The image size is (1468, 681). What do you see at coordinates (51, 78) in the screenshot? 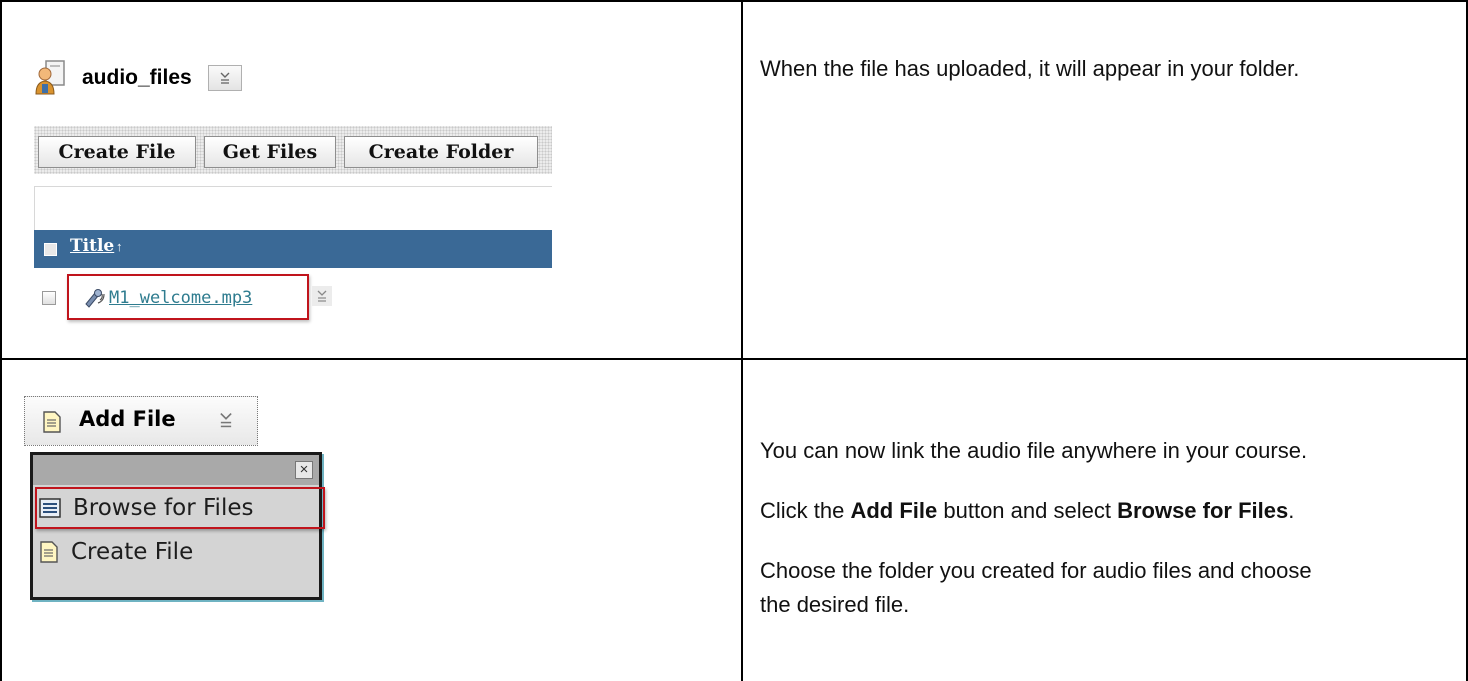
I see `user-folder-icon` at bounding box center [51, 78].